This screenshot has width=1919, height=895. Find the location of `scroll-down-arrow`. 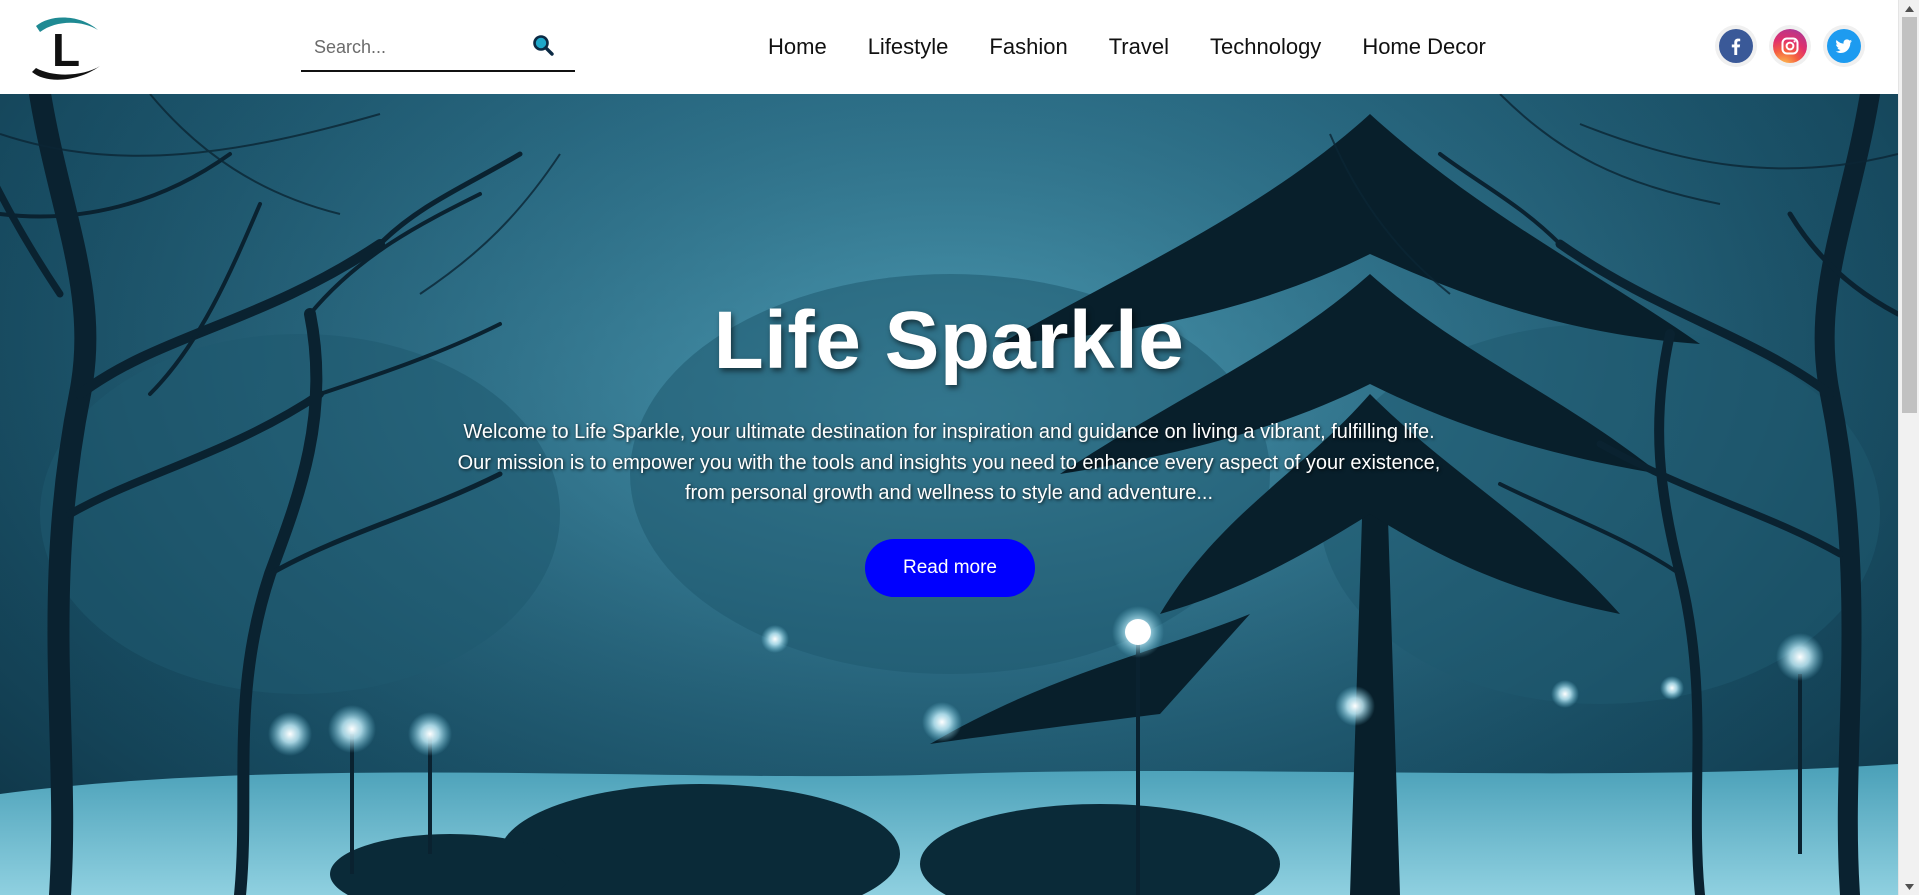

scroll-down-arrow is located at coordinates (1909, 886).